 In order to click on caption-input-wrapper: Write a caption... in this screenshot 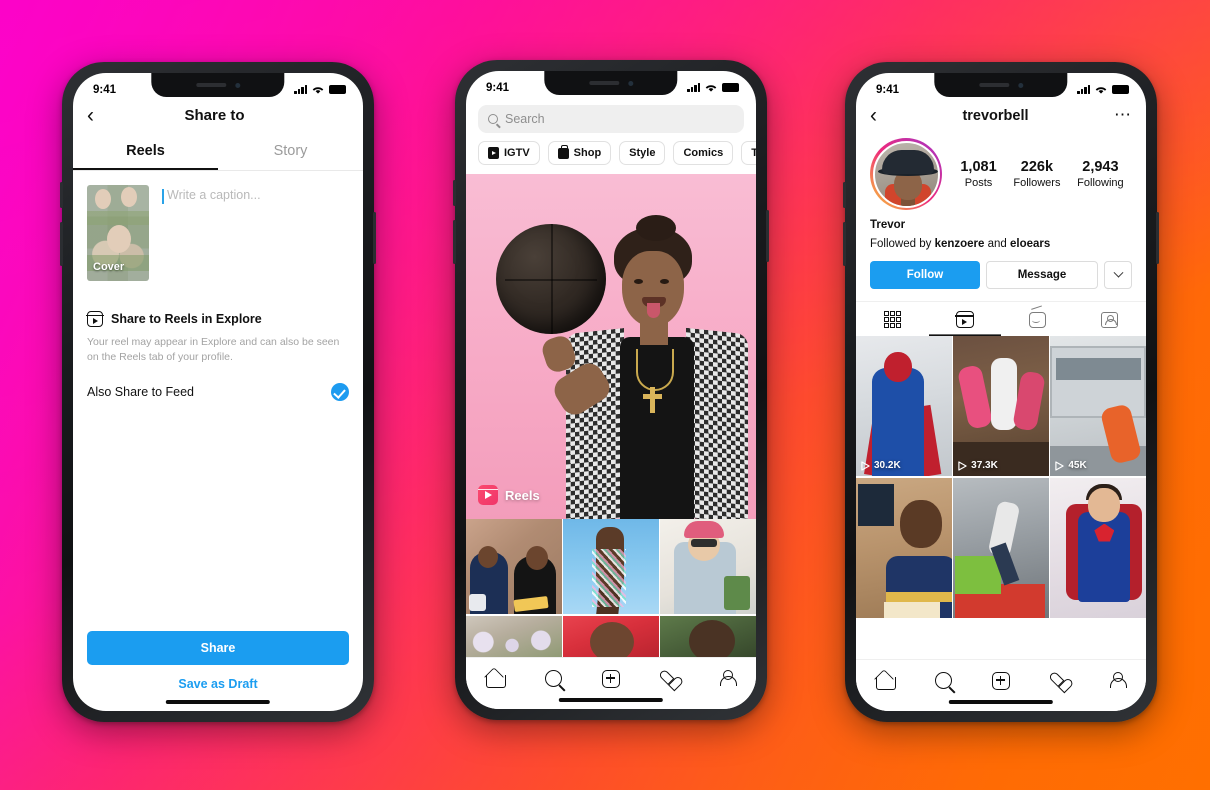, I will do `click(255, 233)`.